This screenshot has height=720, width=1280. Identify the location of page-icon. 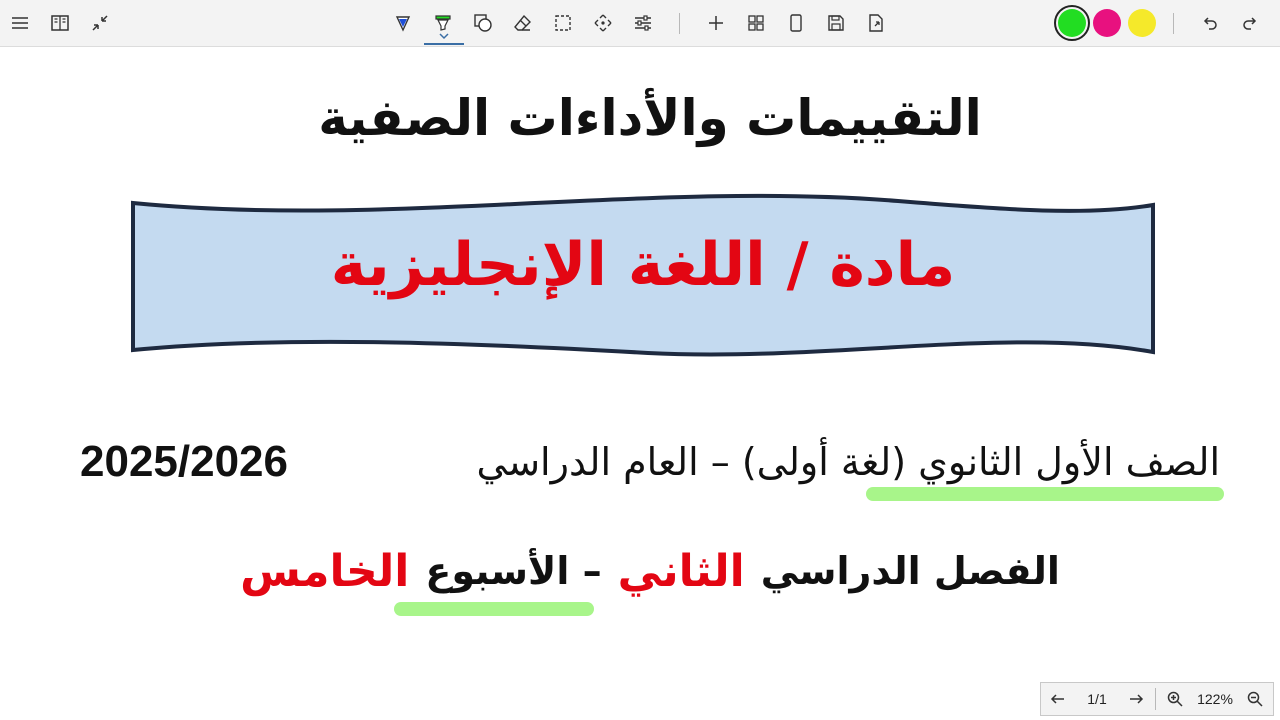
(796, 23).